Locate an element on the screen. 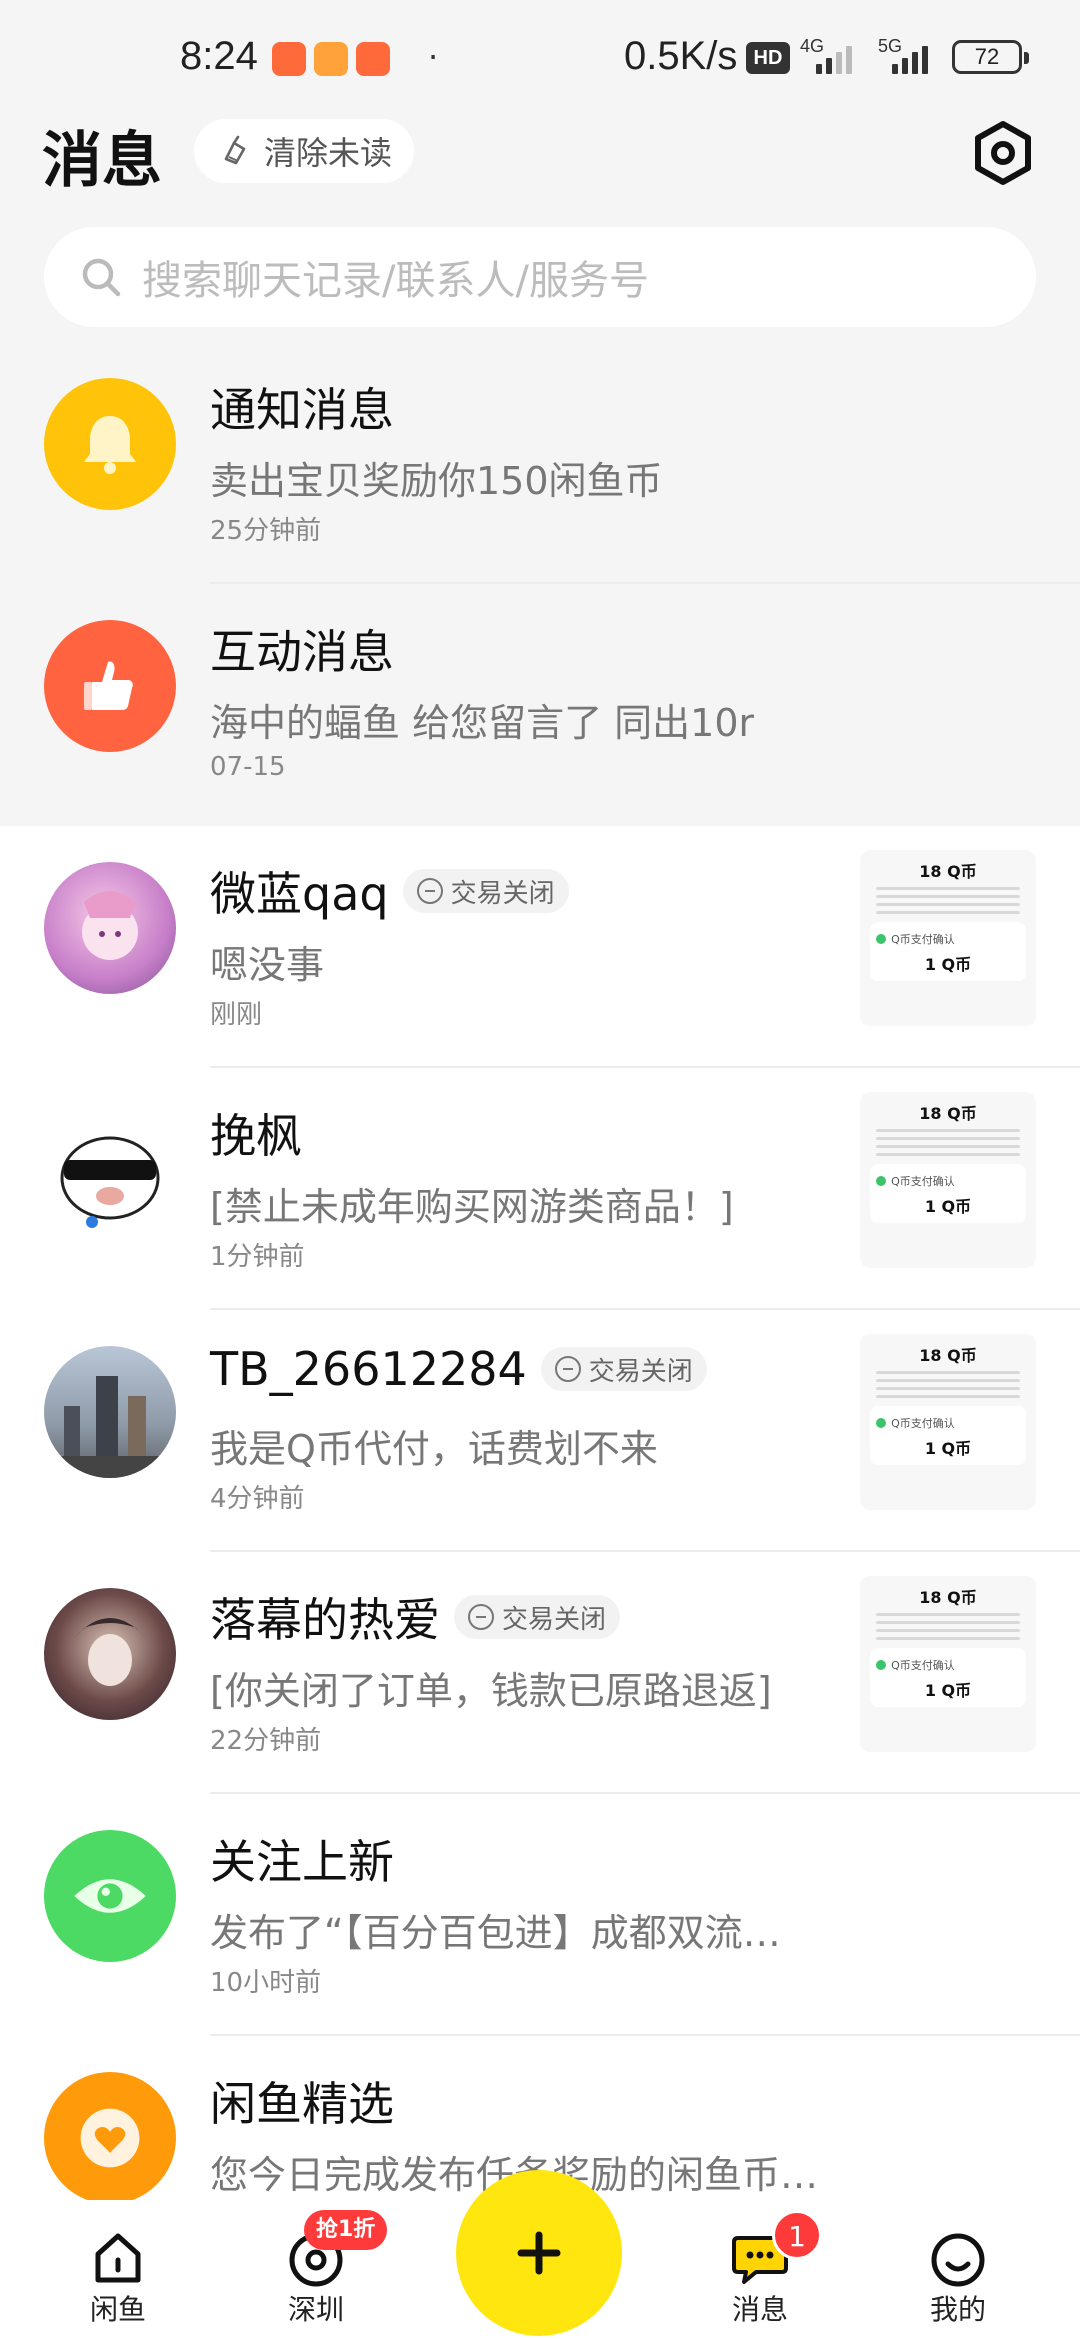 This screenshot has width=1080, height=2340. conversation-name: 闲鱼精选 is located at coordinates (302, 2104).